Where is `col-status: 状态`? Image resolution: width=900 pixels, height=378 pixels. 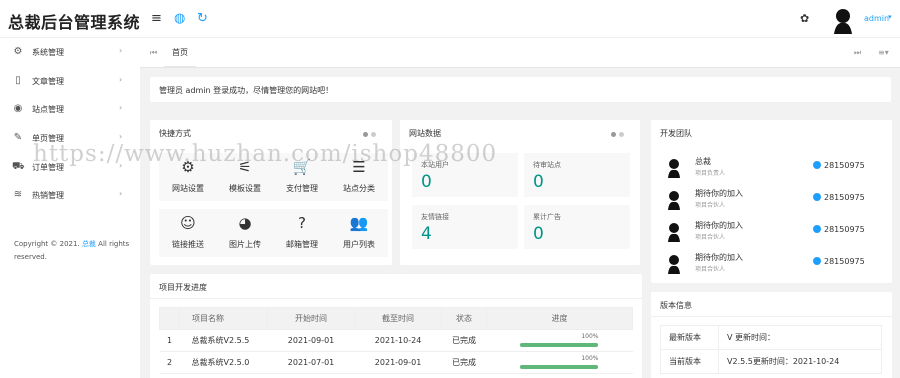 col-status: 状态 is located at coordinates (464, 318).